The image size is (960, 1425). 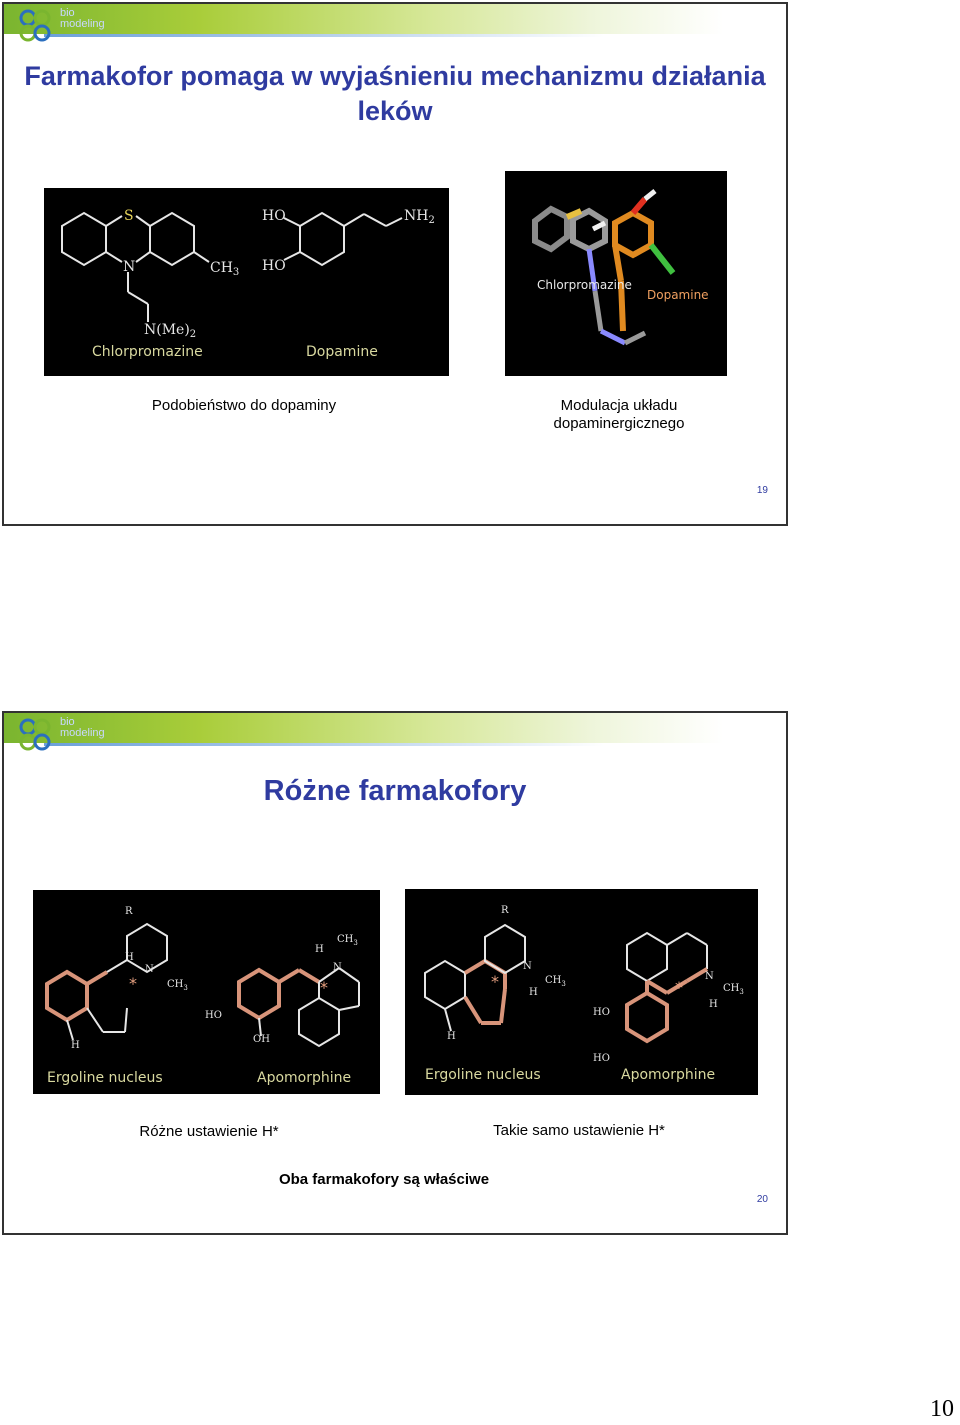 What do you see at coordinates (342, 352) in the screenshot?
I see `label-dopamine: Dopamine` at bounding box center [342, 352].